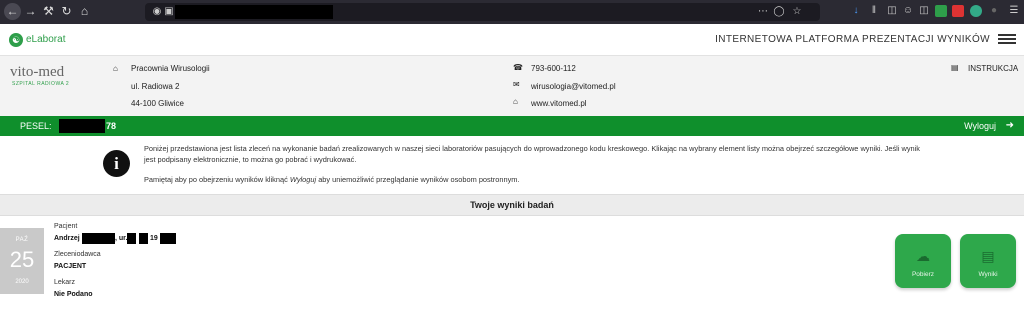 This screenshot has height=330, width=1024. I want to click on vitomed-logo-name: vito-med, so click(37, 72).